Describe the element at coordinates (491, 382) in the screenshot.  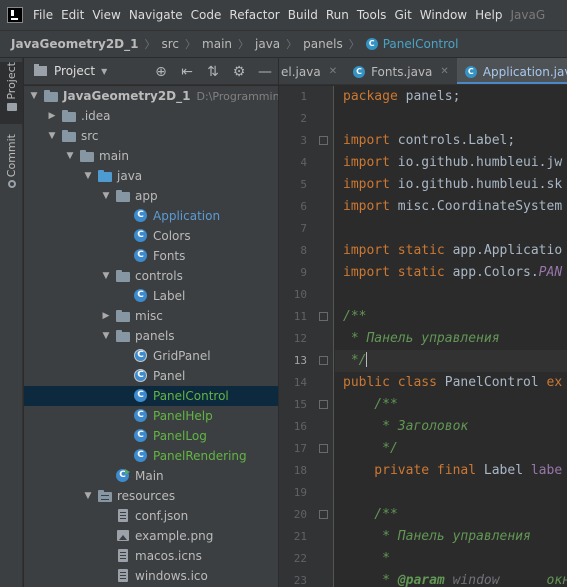
I see `code-text: PanelControl` at that location.